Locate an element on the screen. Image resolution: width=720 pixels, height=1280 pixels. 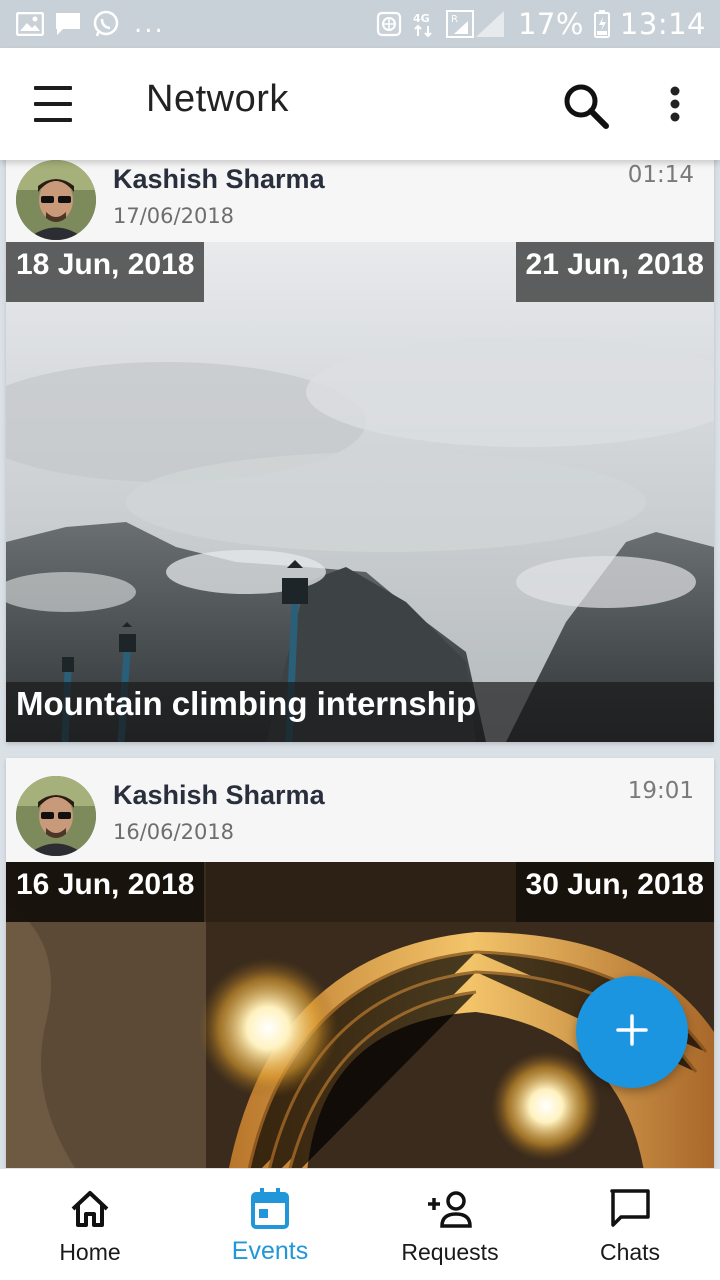
network-type-icon: 4G is located at coordinates (424, 24).